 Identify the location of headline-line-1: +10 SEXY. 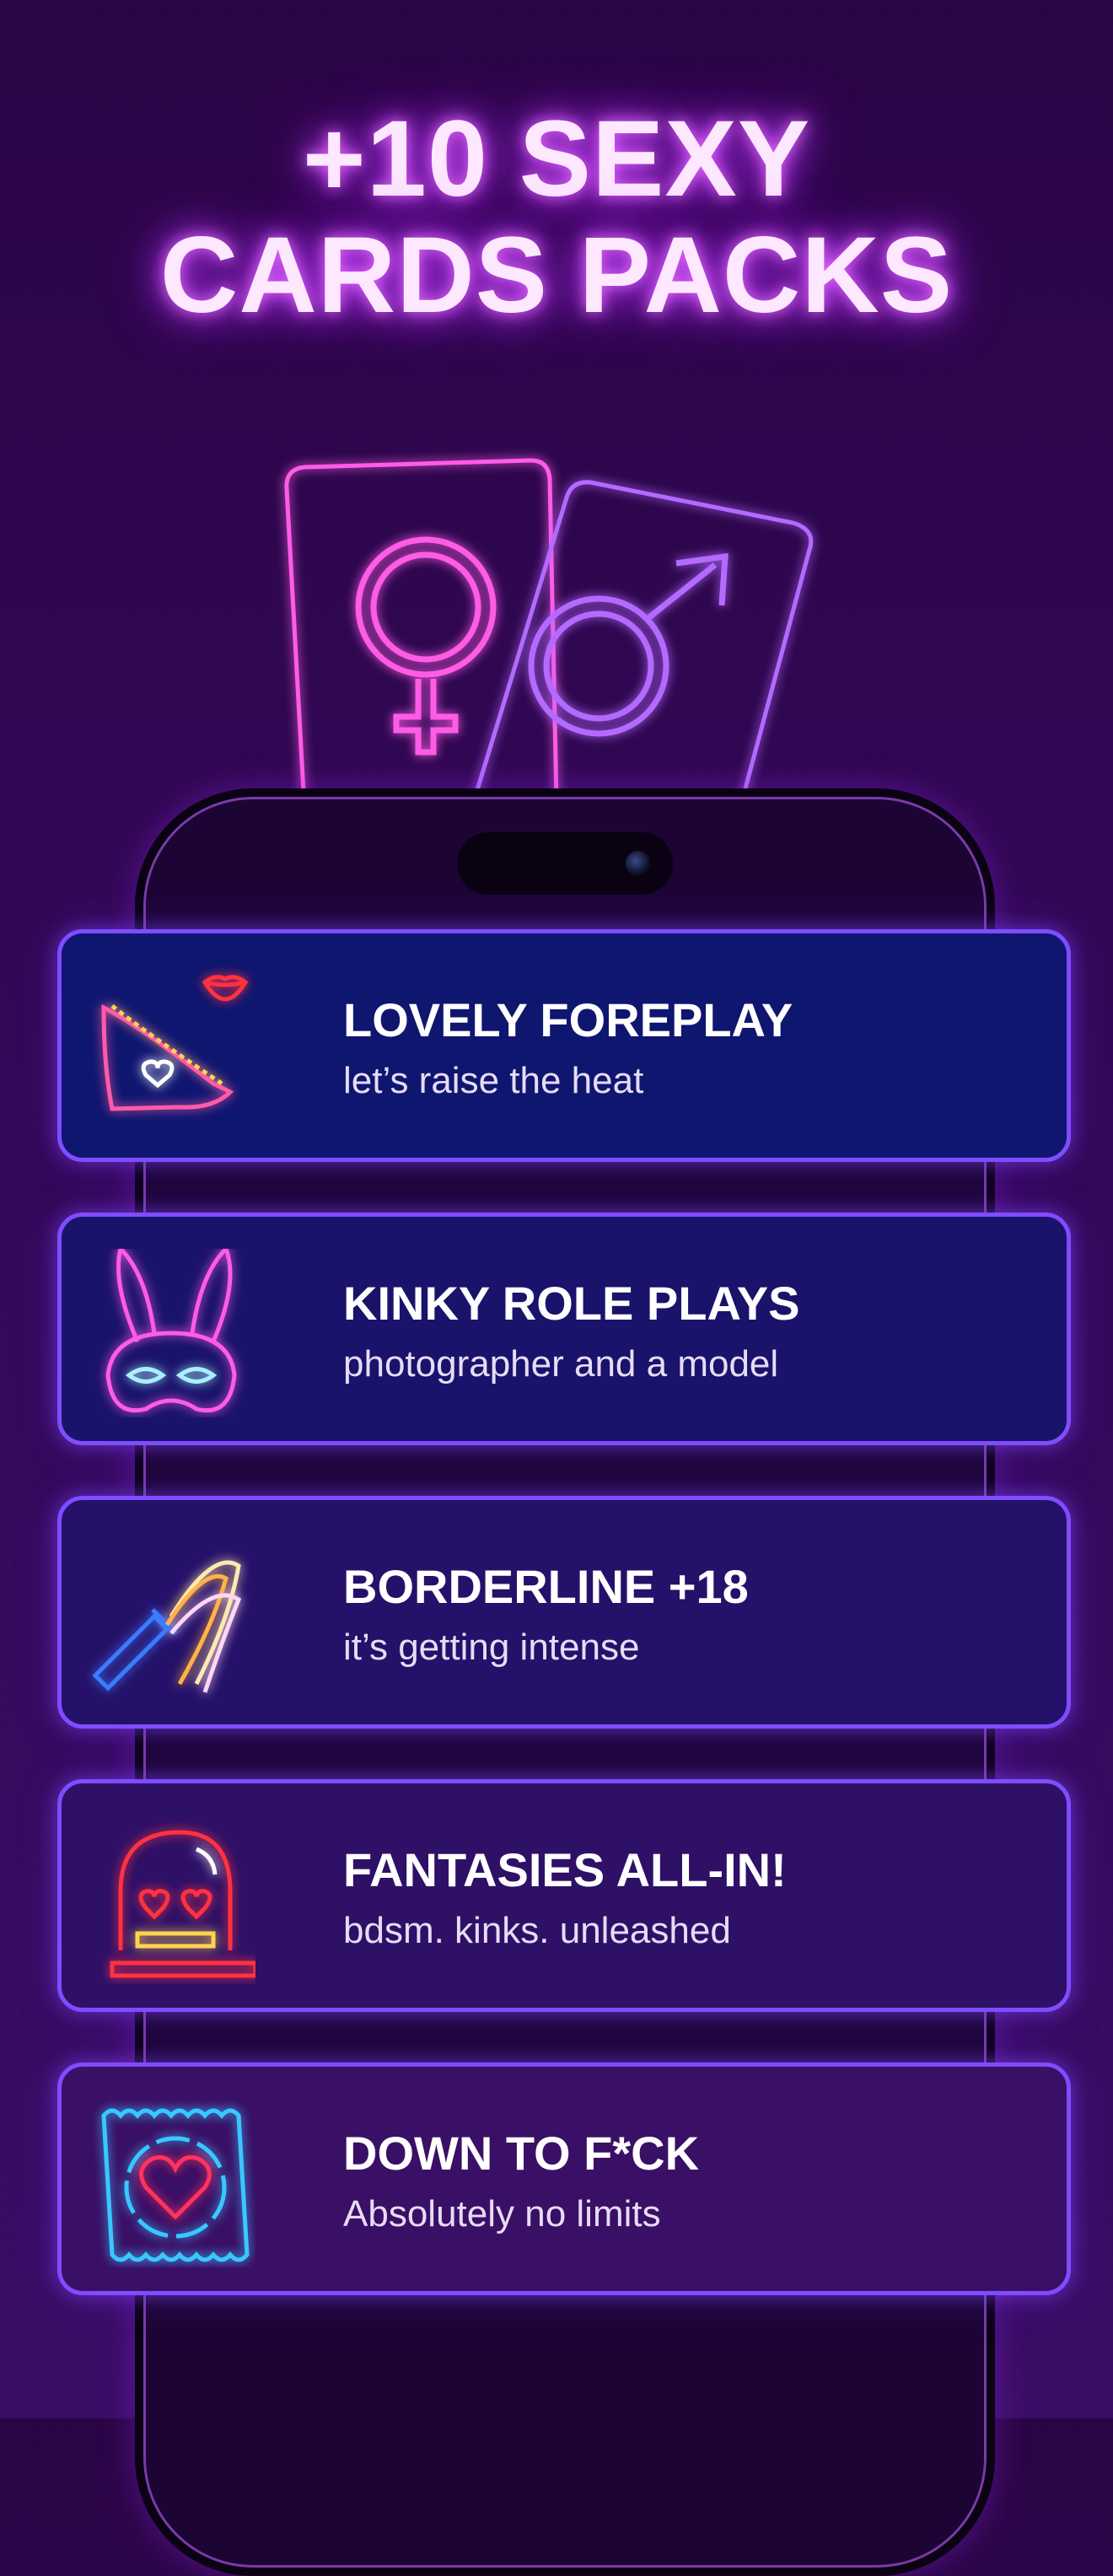
(556, 159).